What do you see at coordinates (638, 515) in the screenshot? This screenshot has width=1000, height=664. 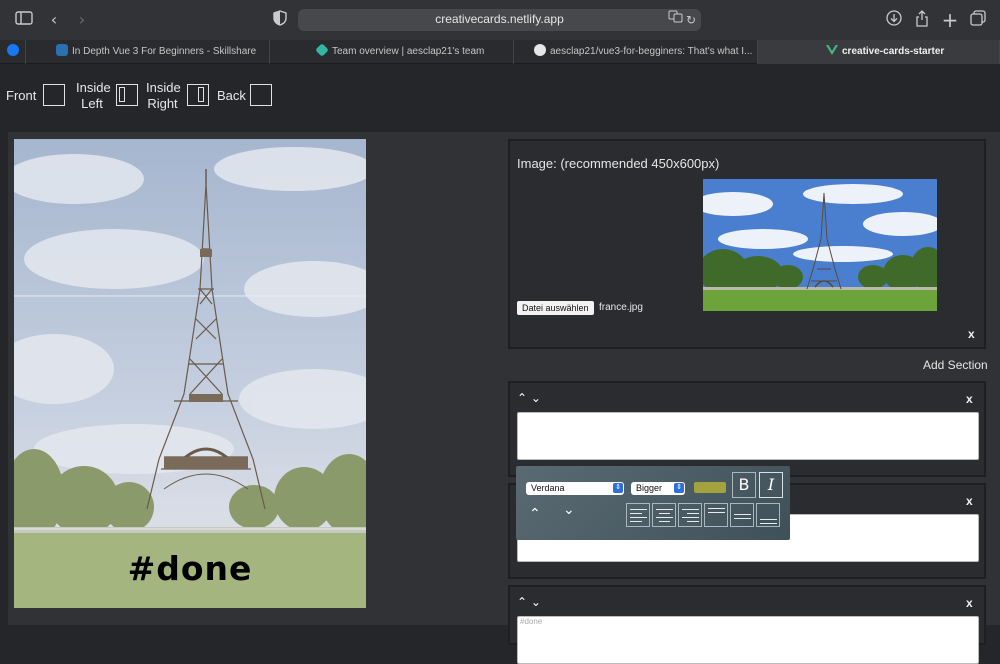 I see `align-left-button` at bounding box center [638, 515].